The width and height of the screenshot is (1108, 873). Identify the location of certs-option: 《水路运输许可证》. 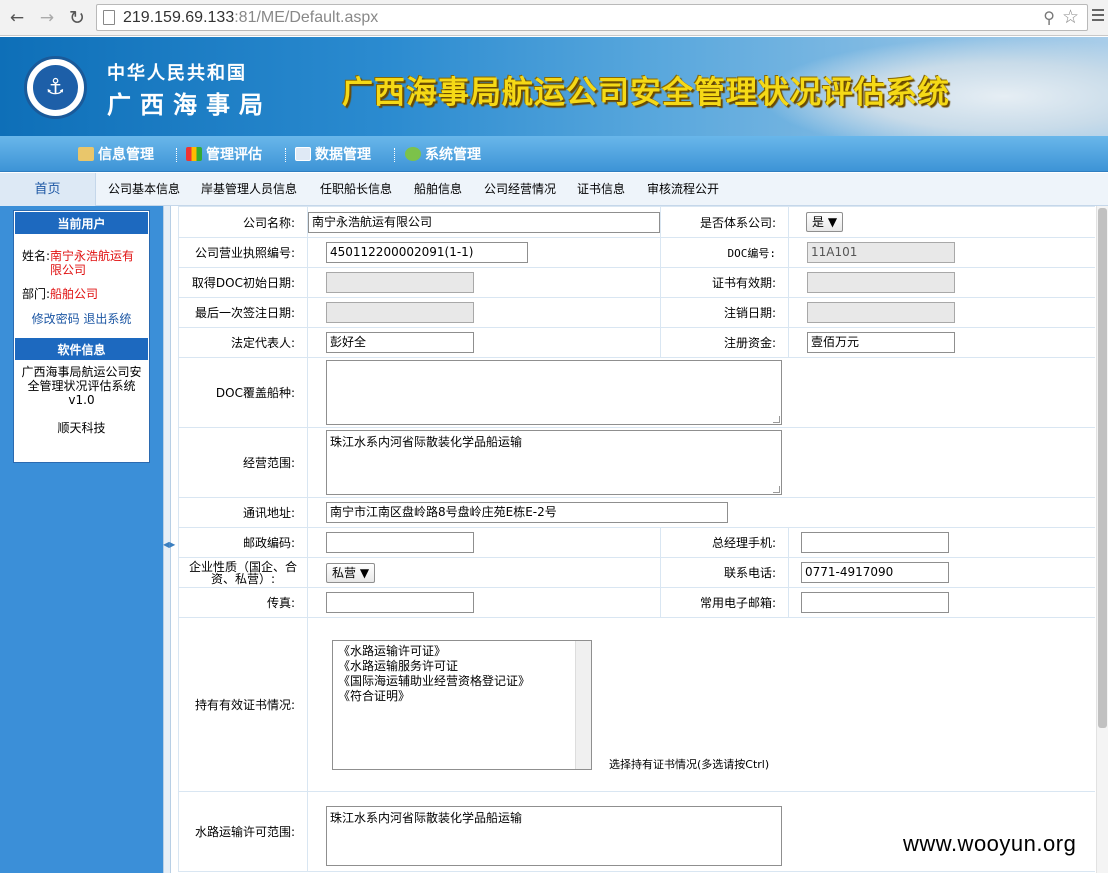
(462, 651).